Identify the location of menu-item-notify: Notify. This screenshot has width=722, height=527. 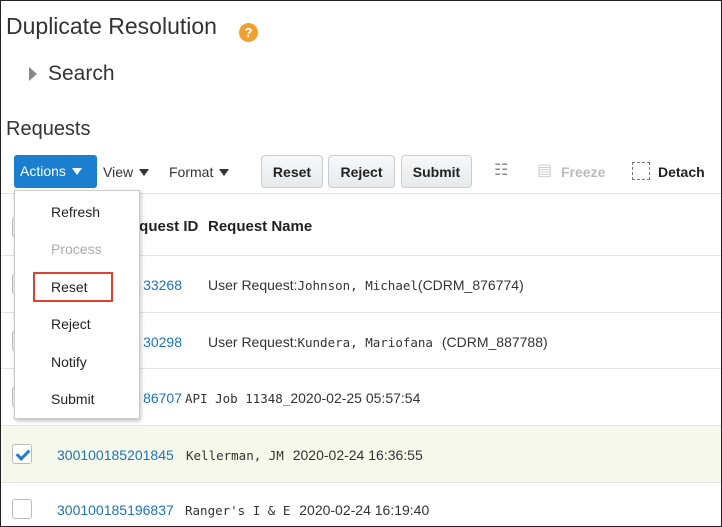
(69, 362).